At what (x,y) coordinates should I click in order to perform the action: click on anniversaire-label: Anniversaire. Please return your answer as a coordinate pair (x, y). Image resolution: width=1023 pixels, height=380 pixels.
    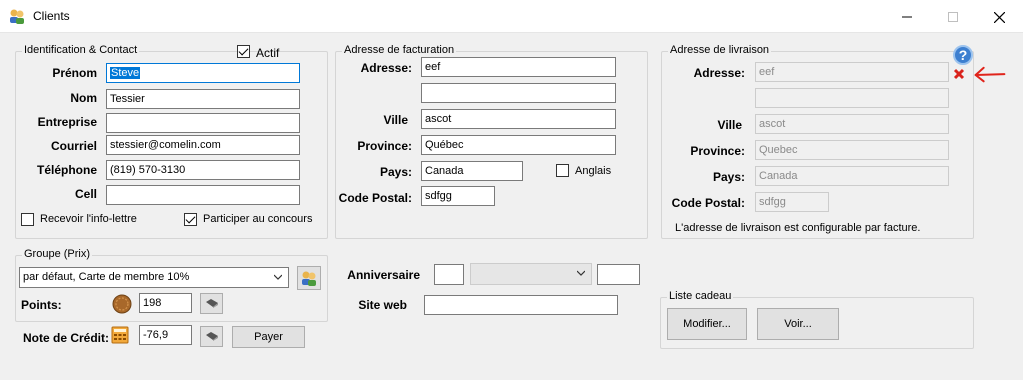
    Looking at the image, I should click on (383, 275).